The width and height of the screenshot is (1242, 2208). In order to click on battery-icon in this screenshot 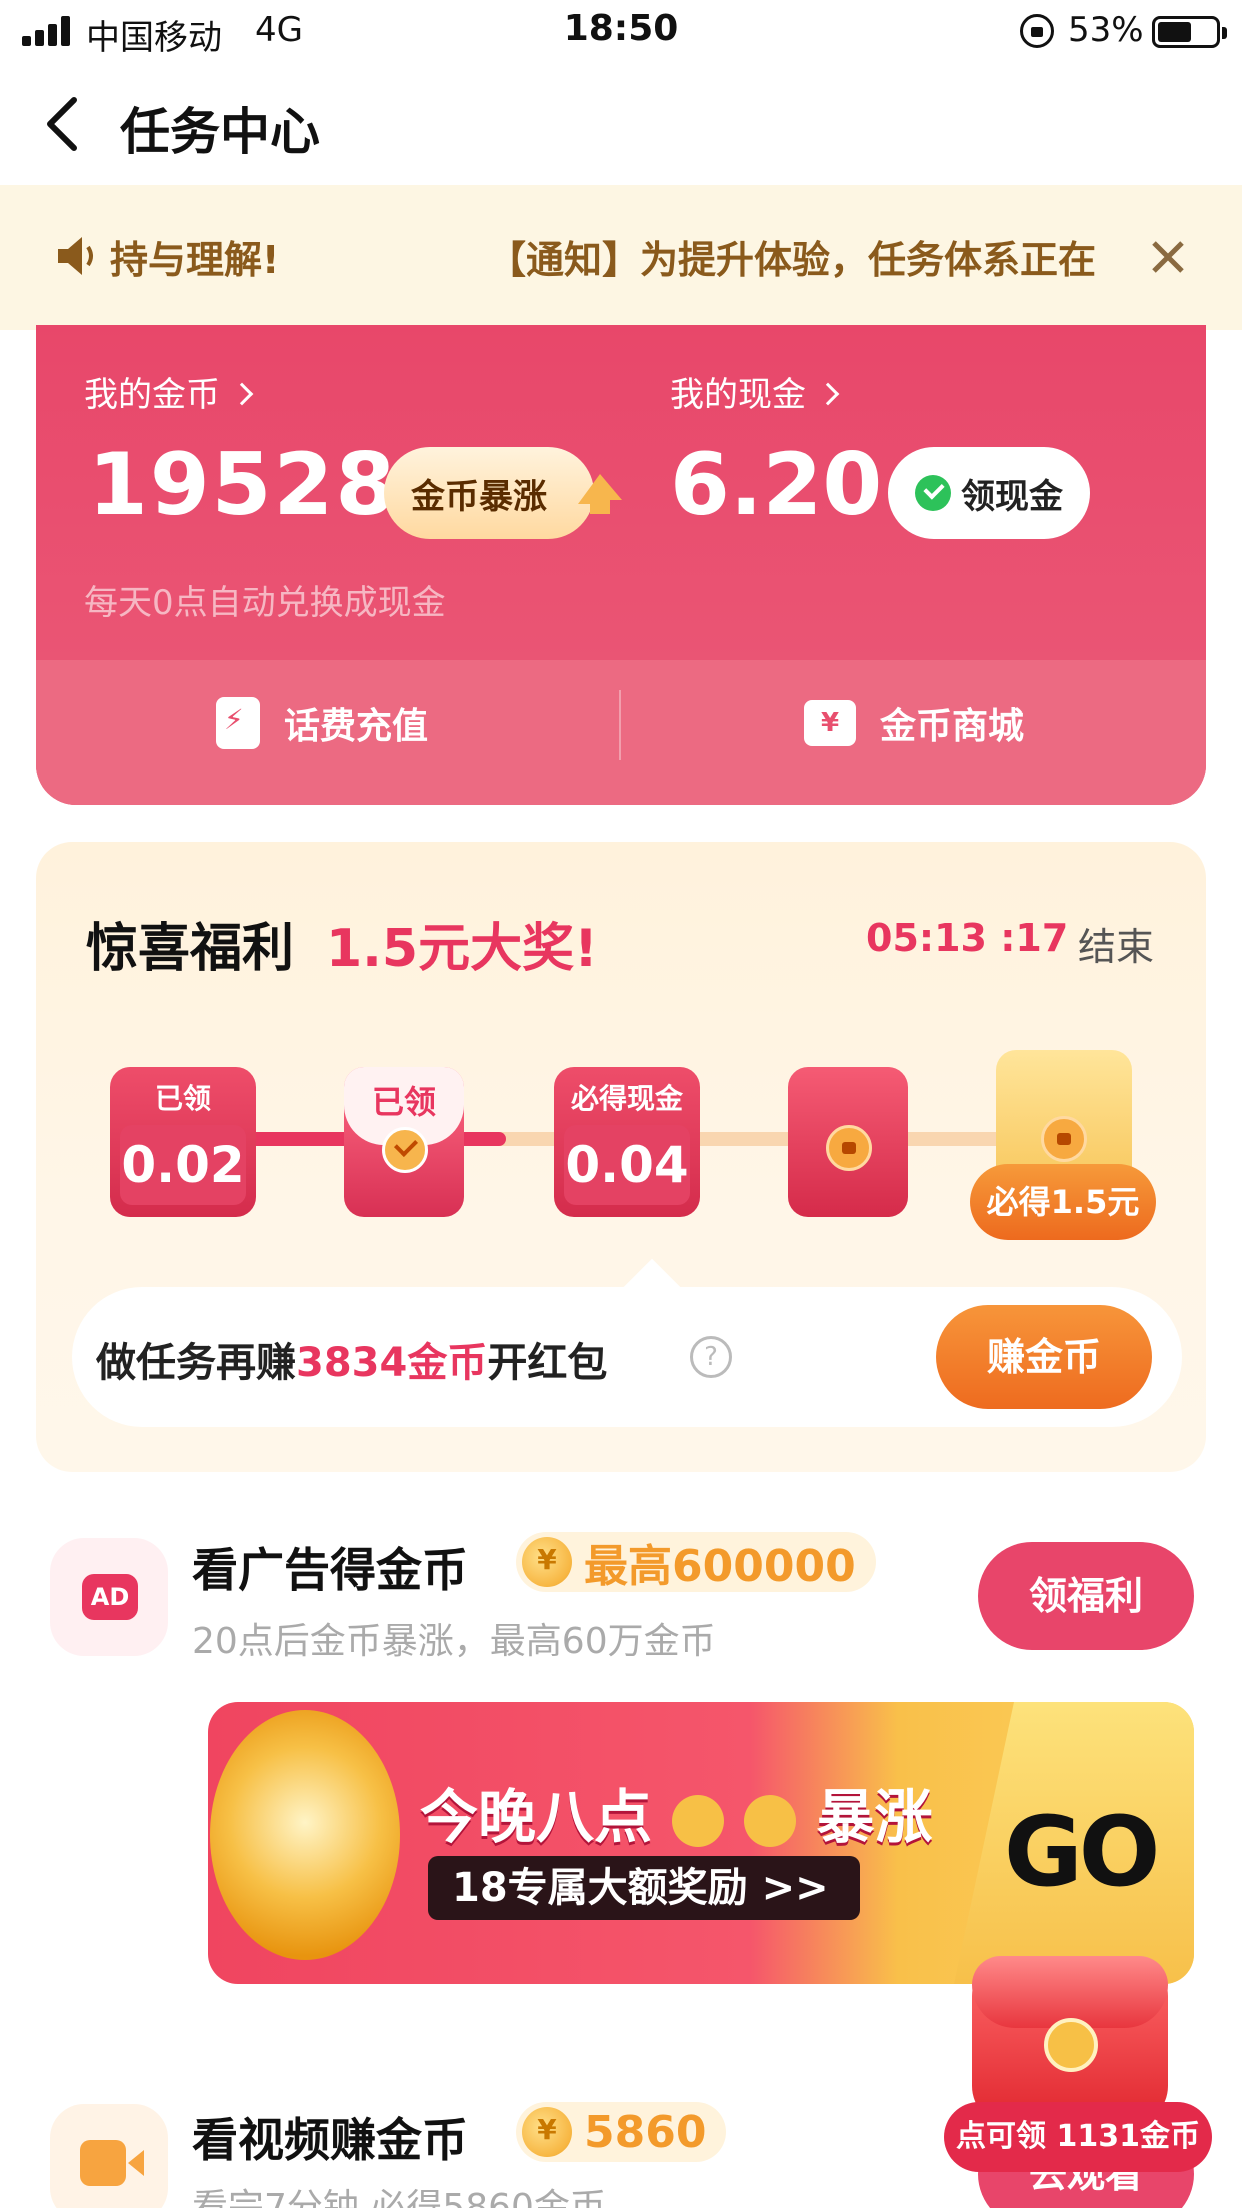, I will do `click(1189, 32)`.